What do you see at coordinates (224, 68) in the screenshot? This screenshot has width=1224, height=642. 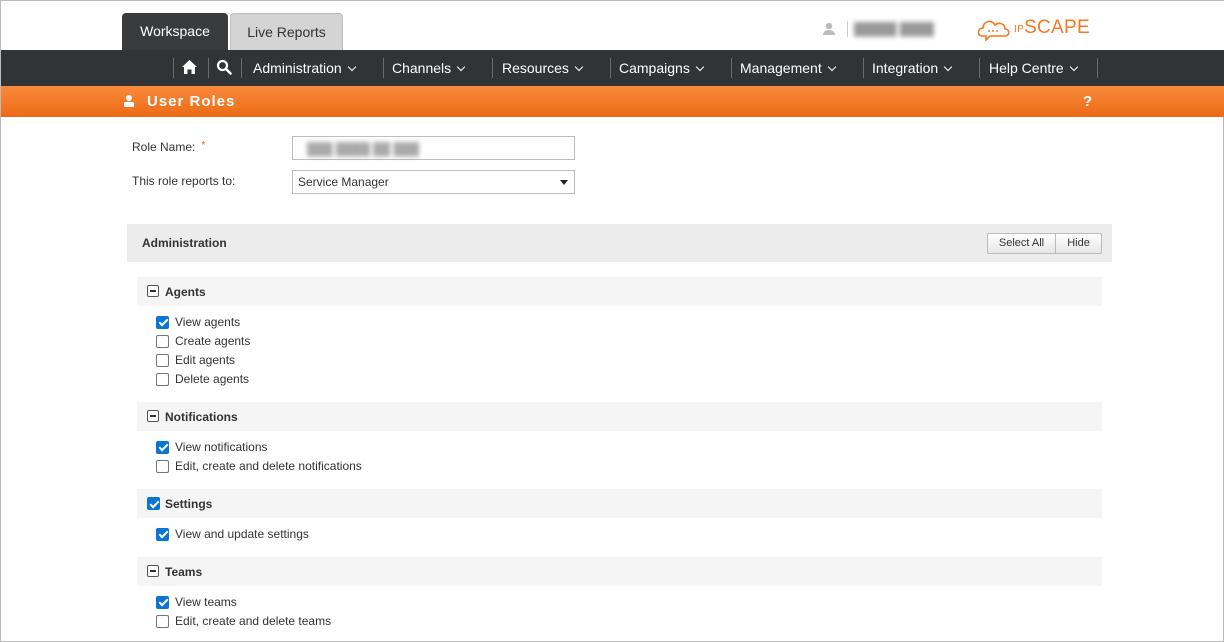 I see `search-icon` at bounding box center [224, 68].